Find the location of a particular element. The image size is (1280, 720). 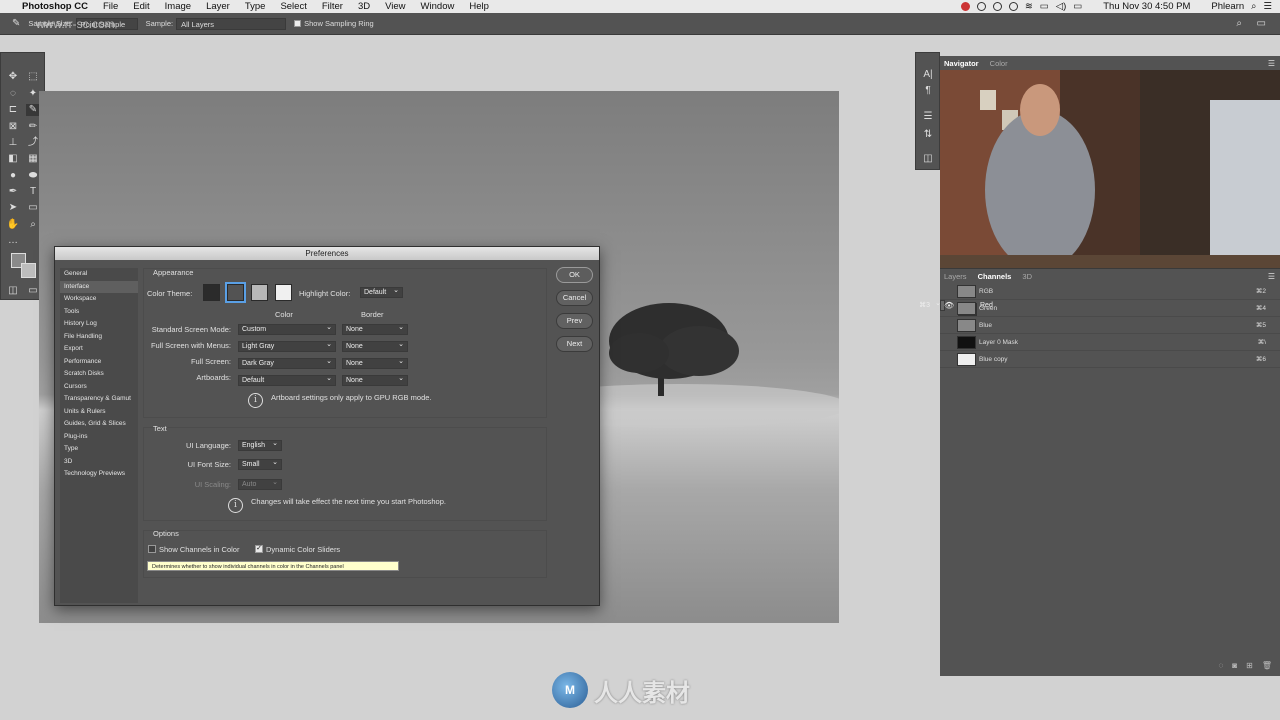

save-selection-icon: ◙ is located at coordinates (1234, 665).